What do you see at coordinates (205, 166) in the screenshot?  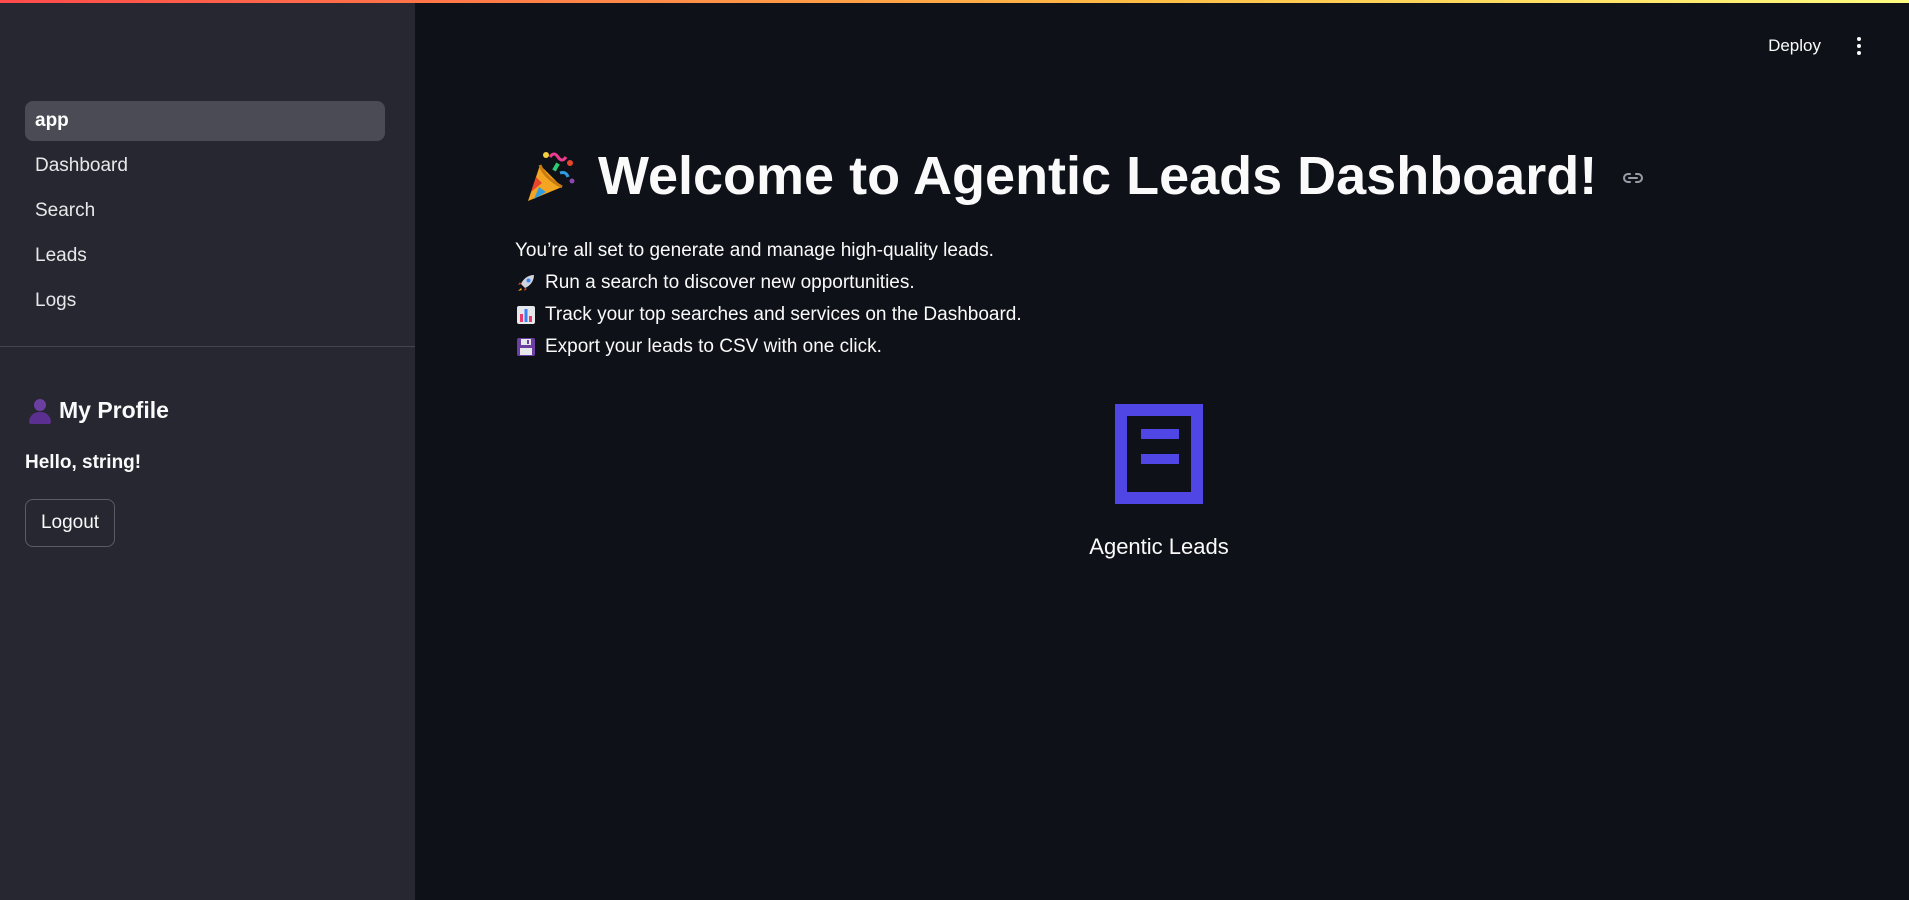 I see `sidebar-item-dashboard: Dashboard` at bounding box center [205, 166].